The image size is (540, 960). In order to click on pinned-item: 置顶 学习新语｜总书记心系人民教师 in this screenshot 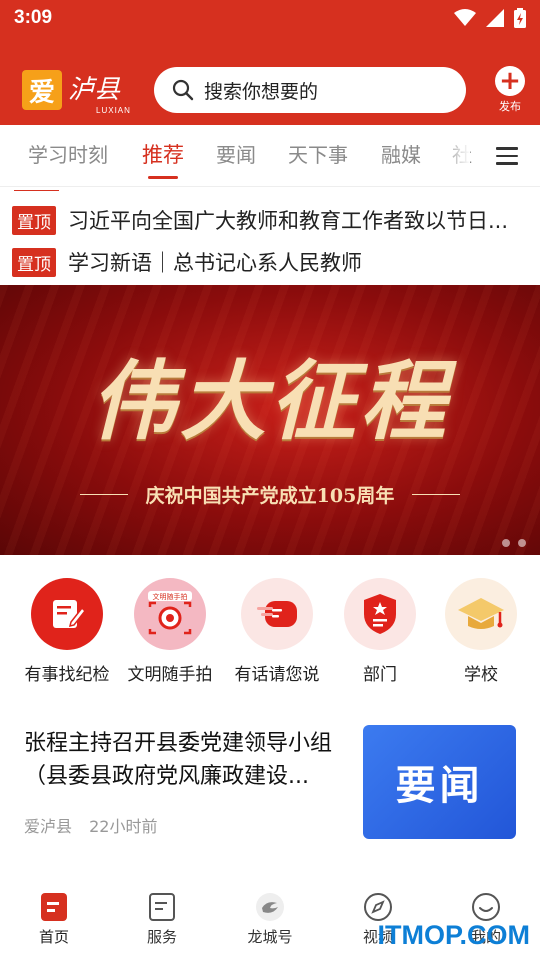, I will do `click(272, 262)`.